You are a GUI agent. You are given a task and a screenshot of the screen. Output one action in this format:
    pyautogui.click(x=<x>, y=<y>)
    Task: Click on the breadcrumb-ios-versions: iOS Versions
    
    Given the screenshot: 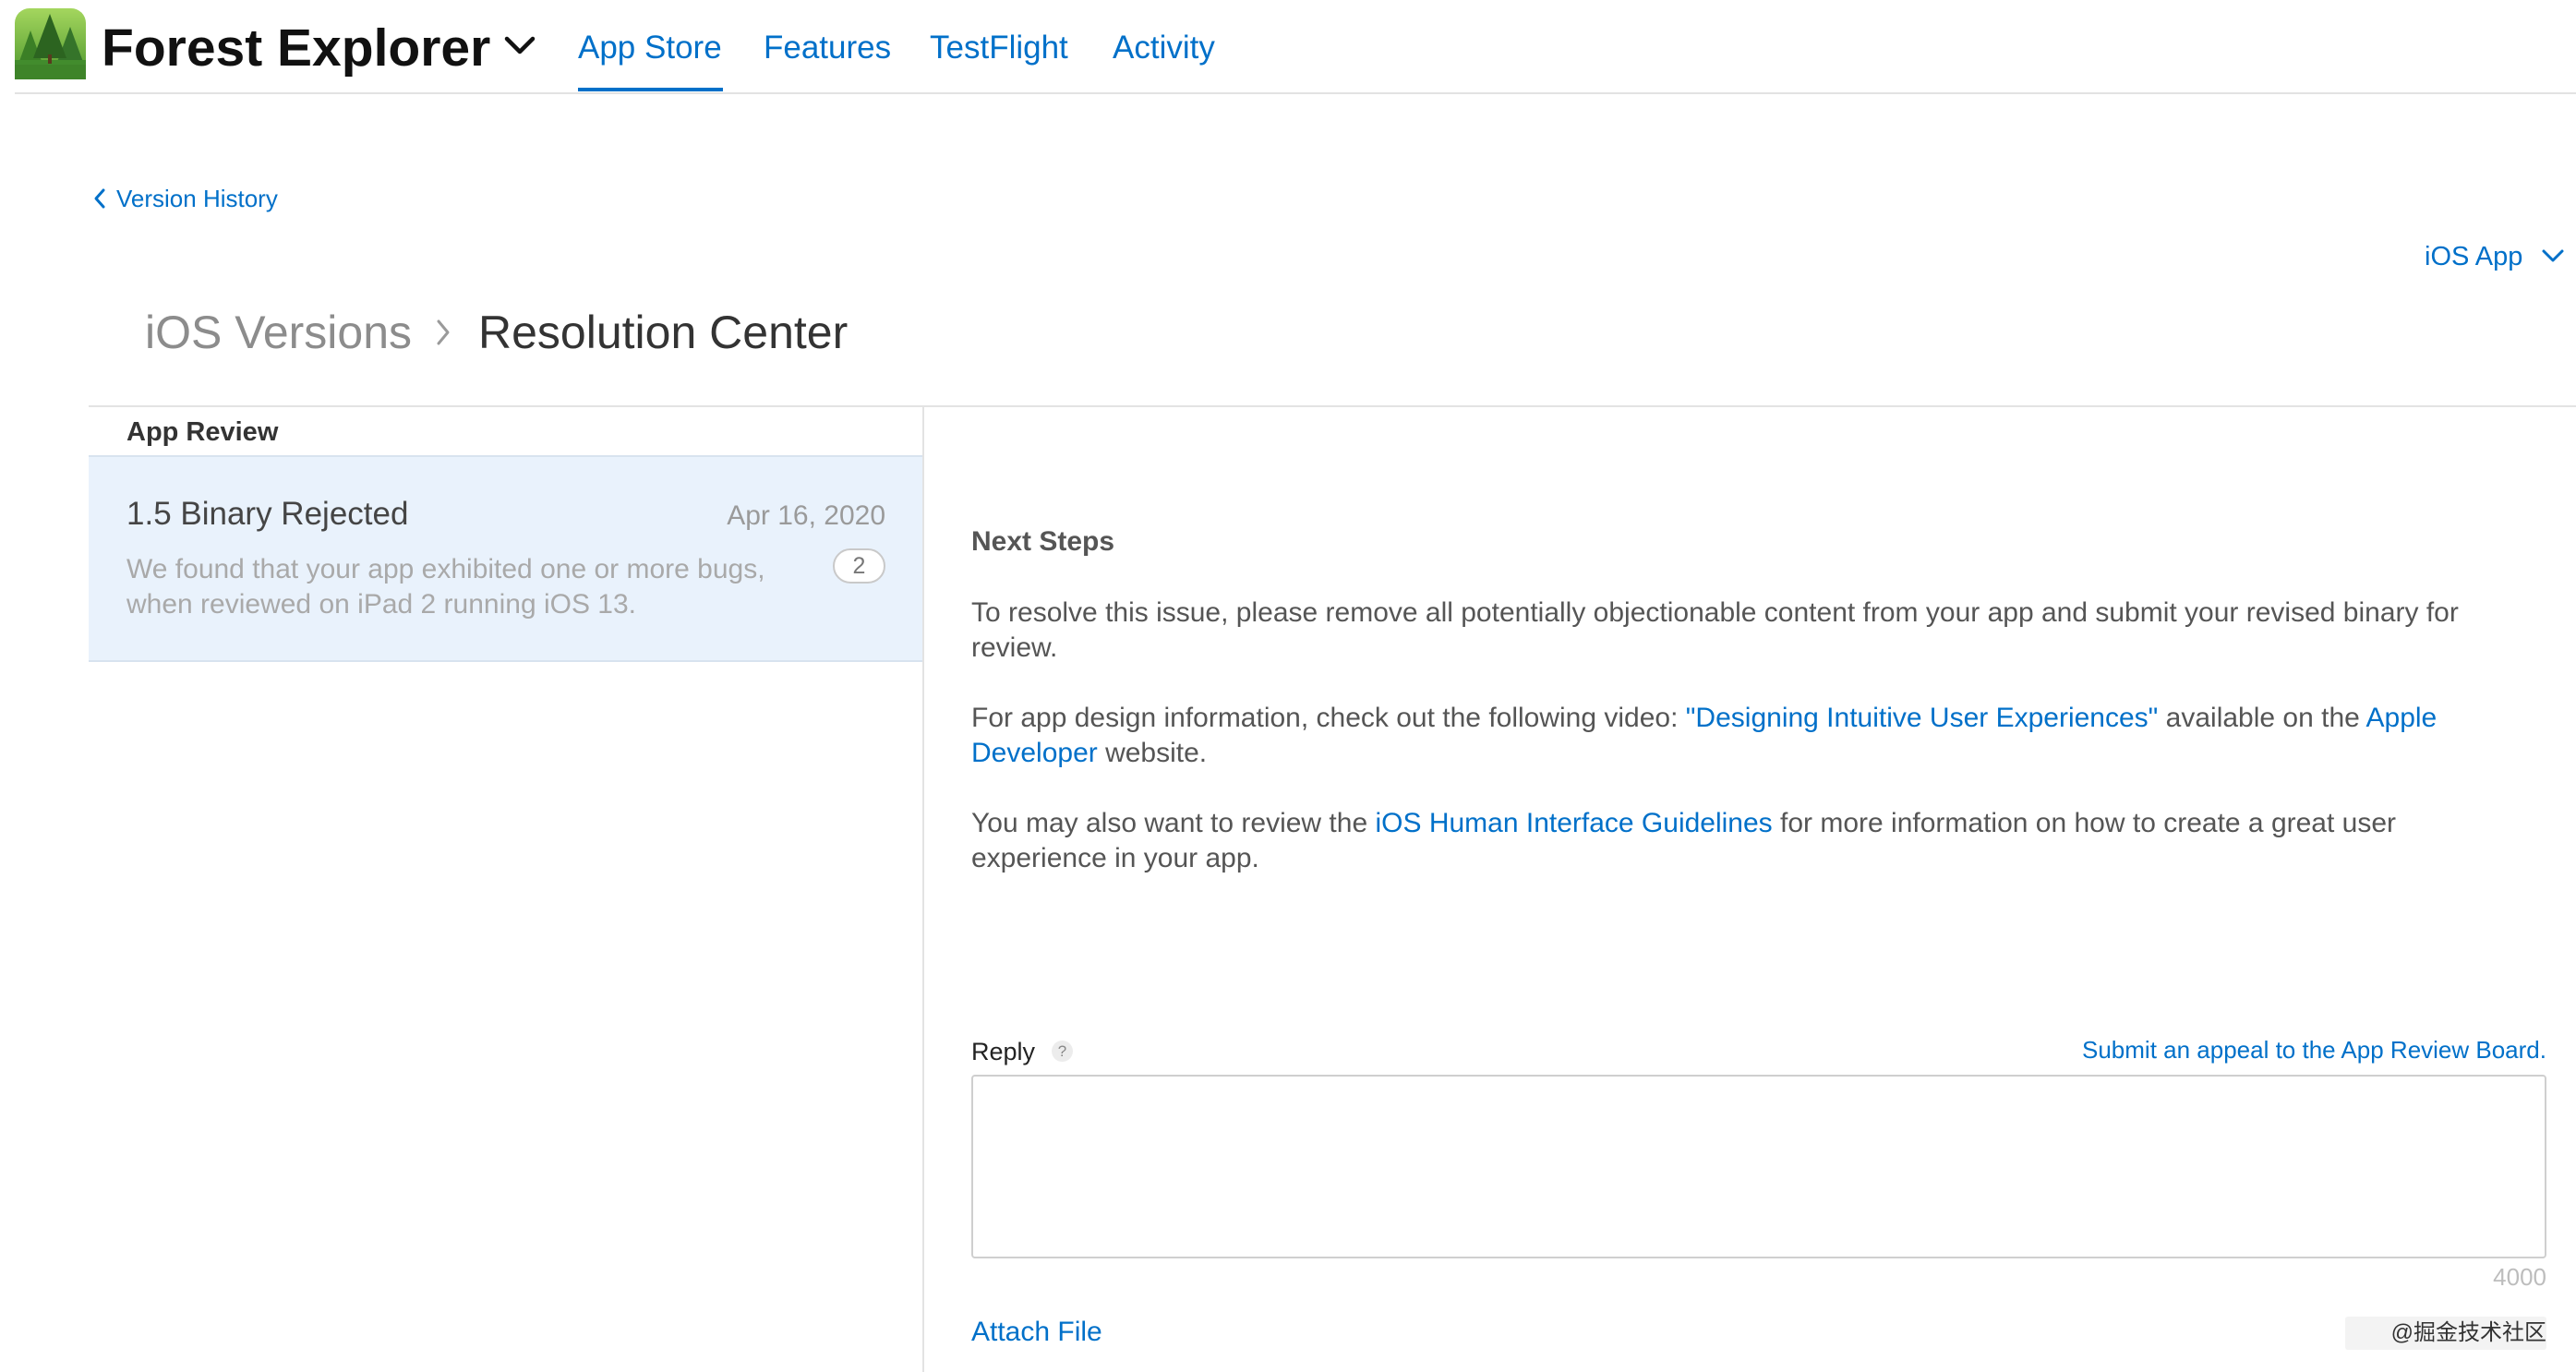 What is the action you would take?
    pyautogui.click(x=278, y=332)
    